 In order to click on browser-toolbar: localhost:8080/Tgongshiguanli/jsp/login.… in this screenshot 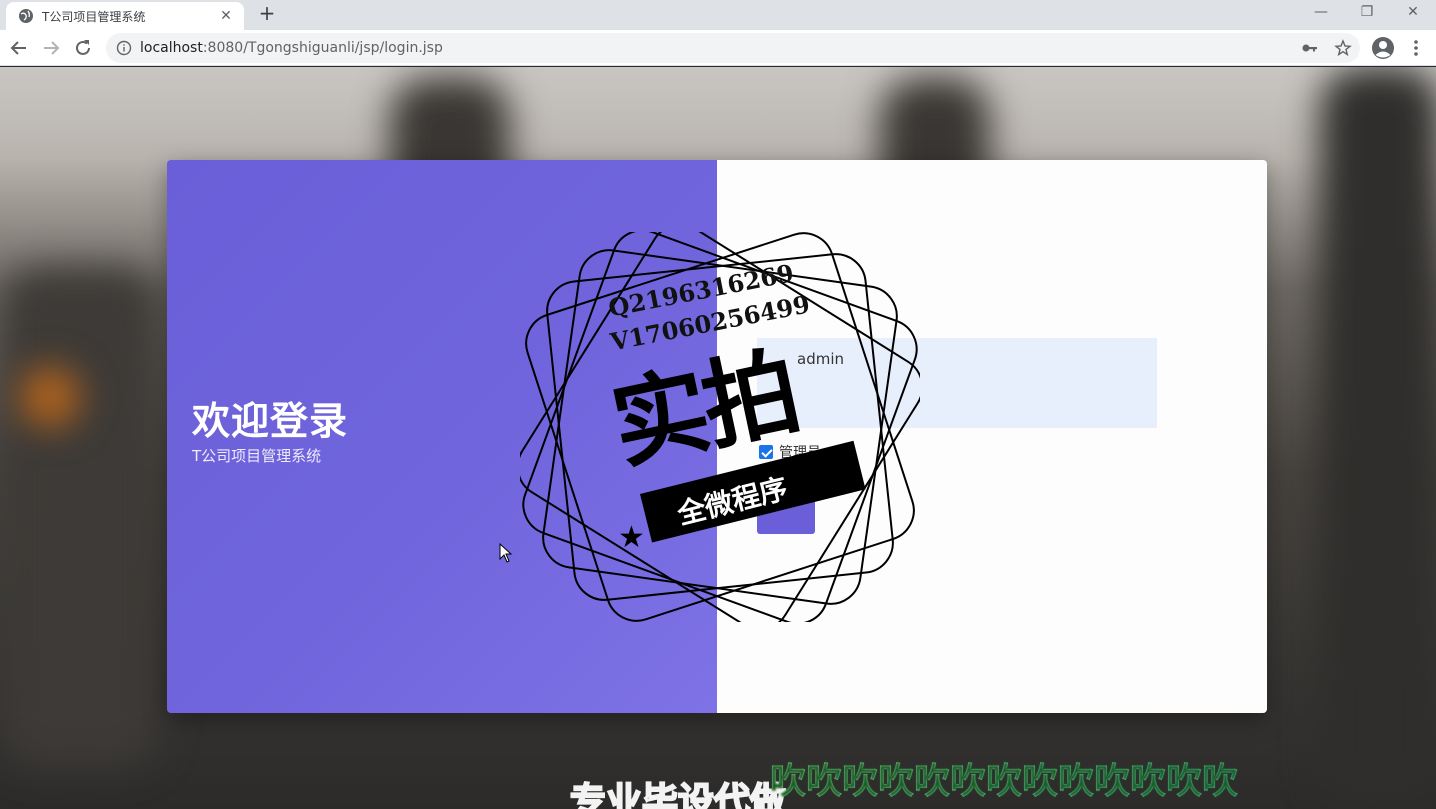, I will do `click(718, 48)`.